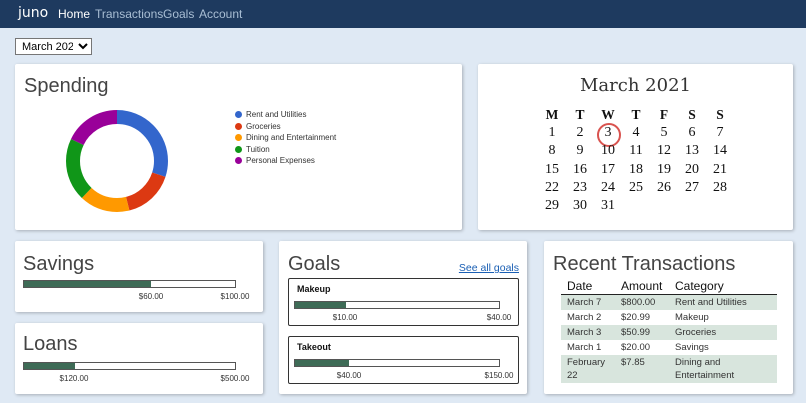 The width and height of the screenshot is (806, 403). I want to click on calendar-day: 9, so click(580, 151).